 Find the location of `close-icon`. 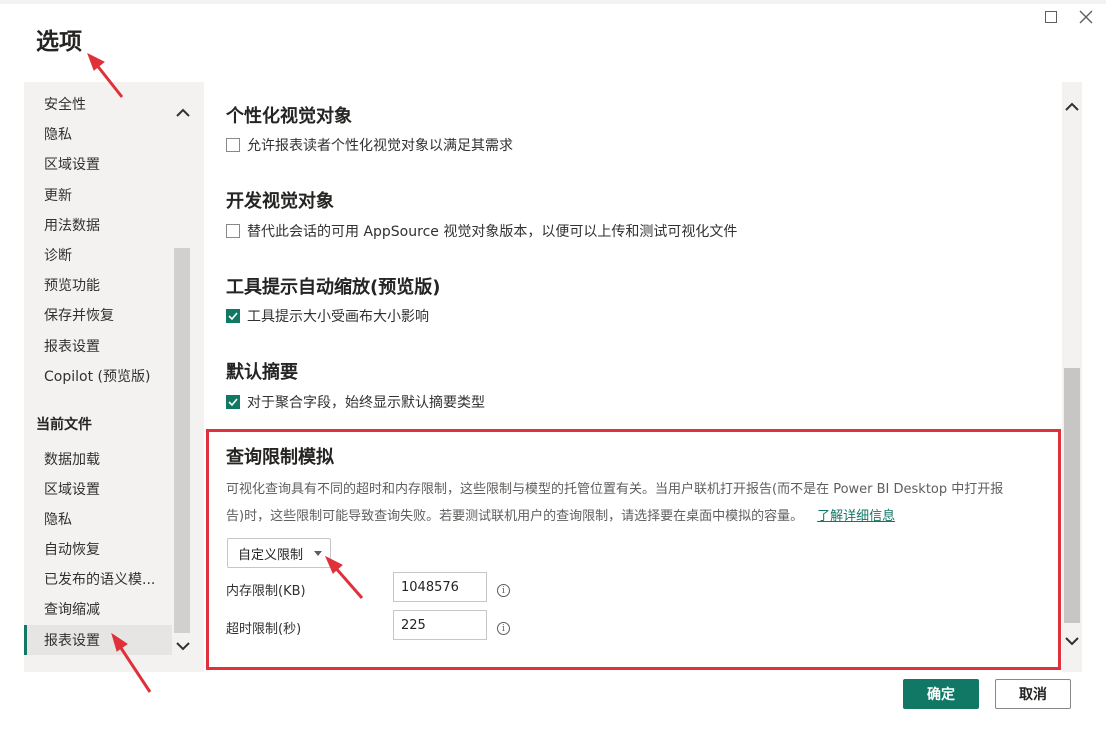

close-icon is located at coordinates (1086, 17).